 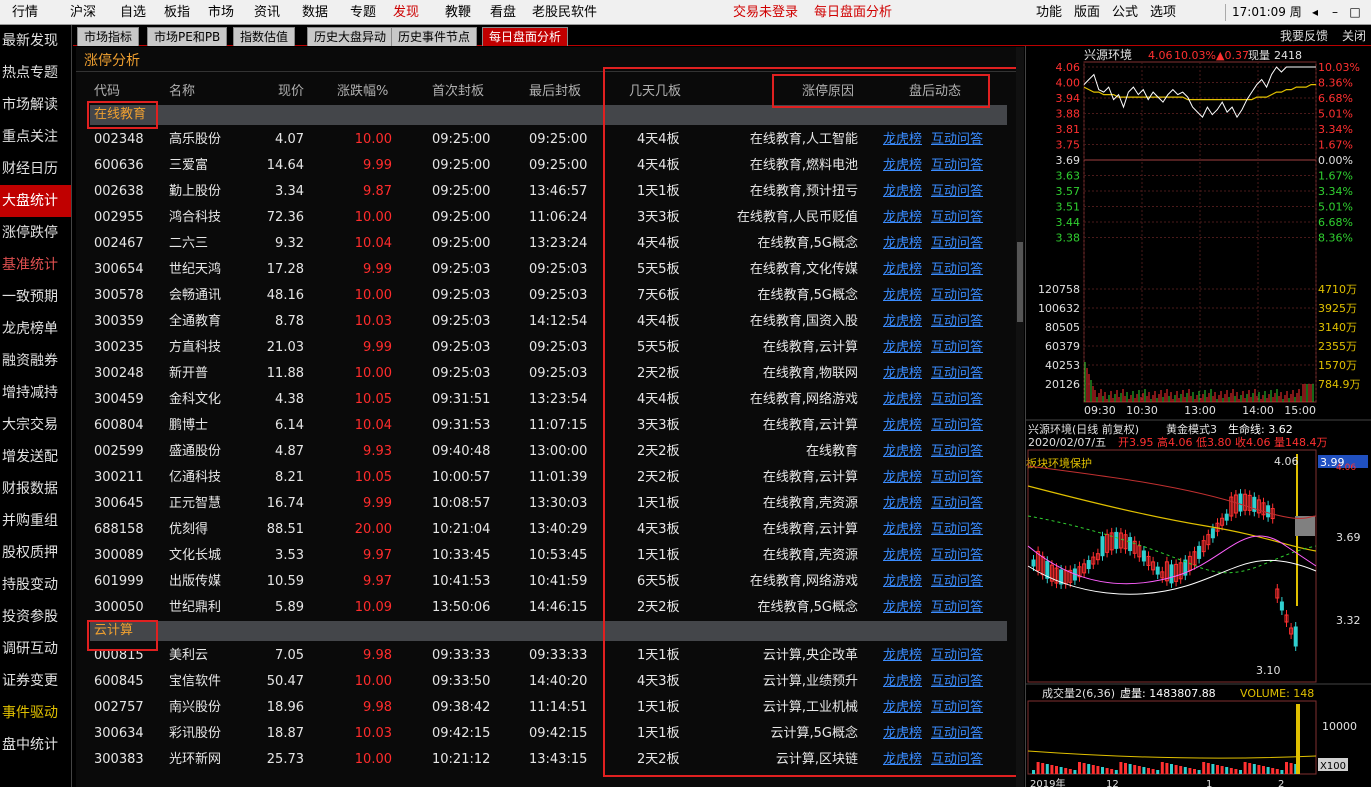 I want to click on col-header-price: 现价, so click(x=280, y=90).